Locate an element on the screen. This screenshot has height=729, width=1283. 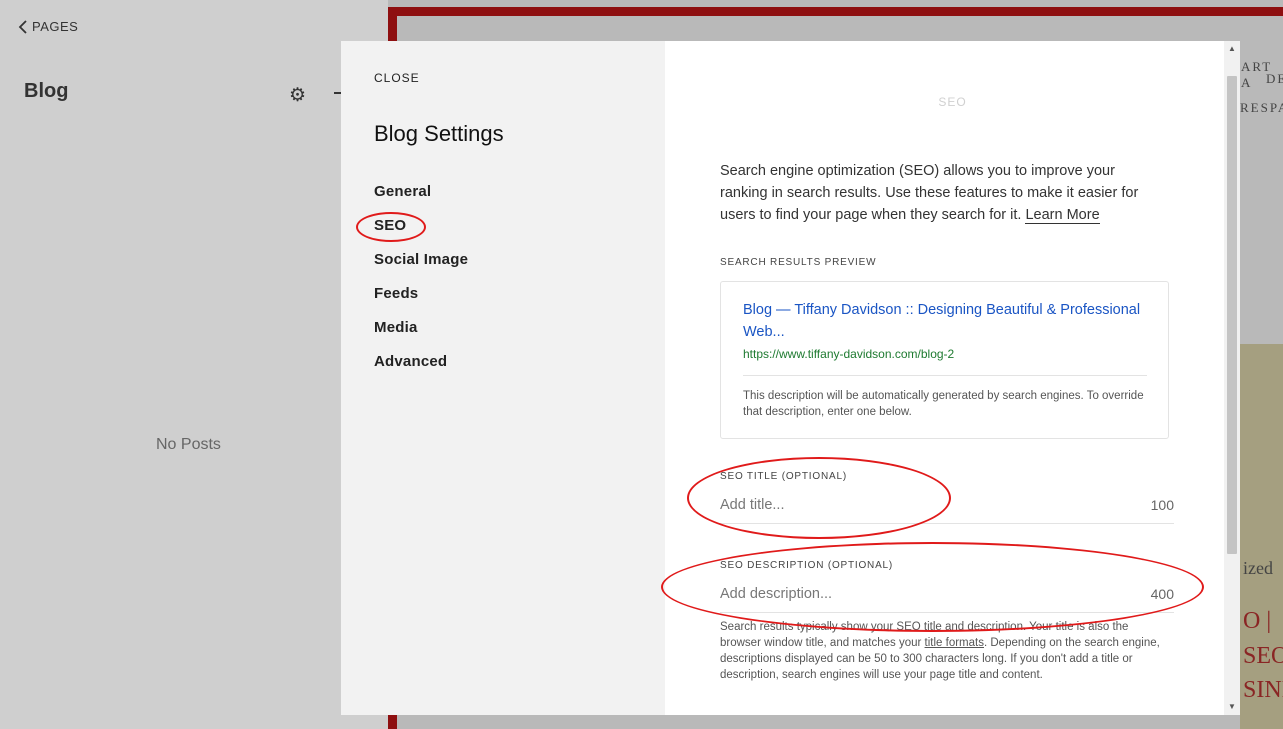
nav-item-feeds: Feeds is located at coordinates (421, 302).